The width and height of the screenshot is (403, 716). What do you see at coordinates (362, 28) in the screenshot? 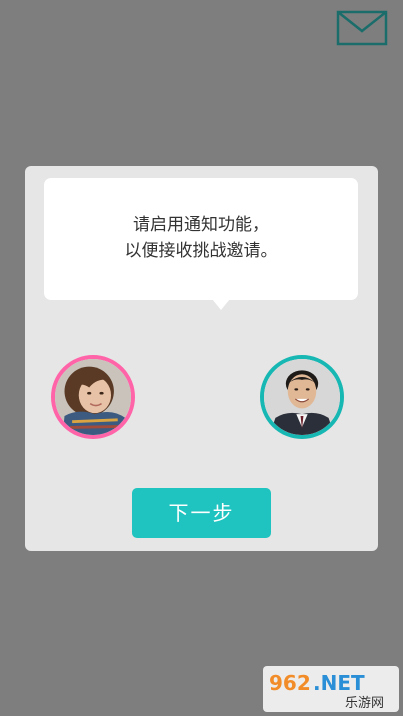
I see `mail-icon` at bounding box center [362, 28].